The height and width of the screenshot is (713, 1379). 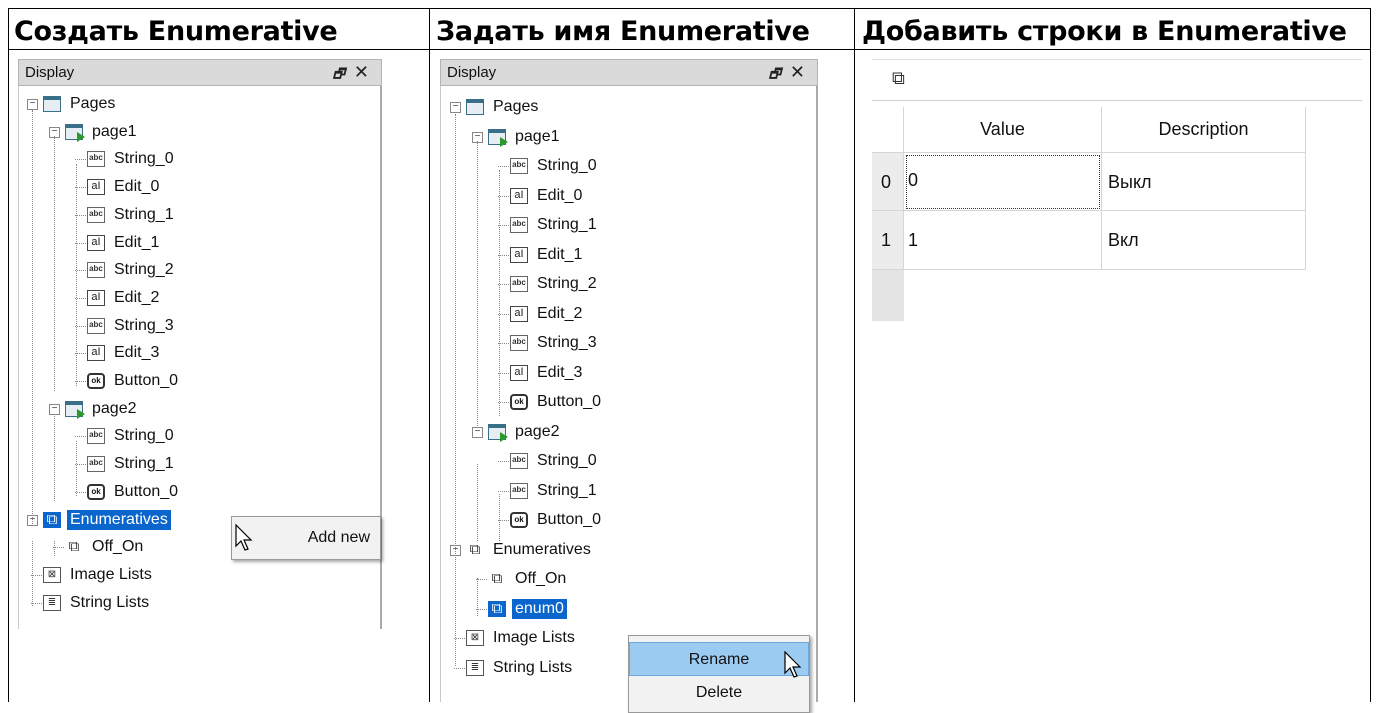 I want to click on grid-empty-row-header, so click(x=888, y=295).